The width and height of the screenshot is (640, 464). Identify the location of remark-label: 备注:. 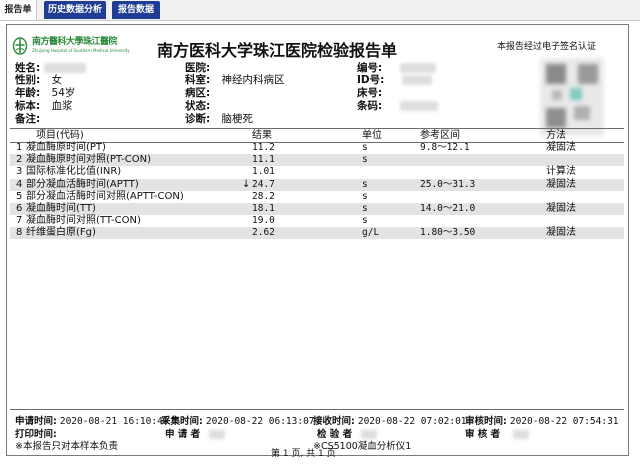
(28, 119).